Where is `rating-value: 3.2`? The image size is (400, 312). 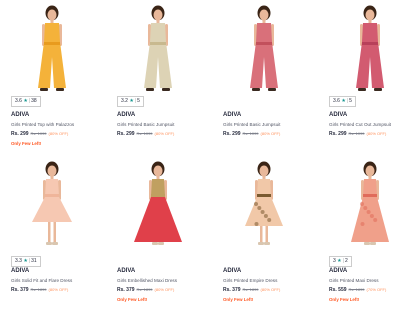
rating-value: 3.2 is located at coordinates (124, 101).